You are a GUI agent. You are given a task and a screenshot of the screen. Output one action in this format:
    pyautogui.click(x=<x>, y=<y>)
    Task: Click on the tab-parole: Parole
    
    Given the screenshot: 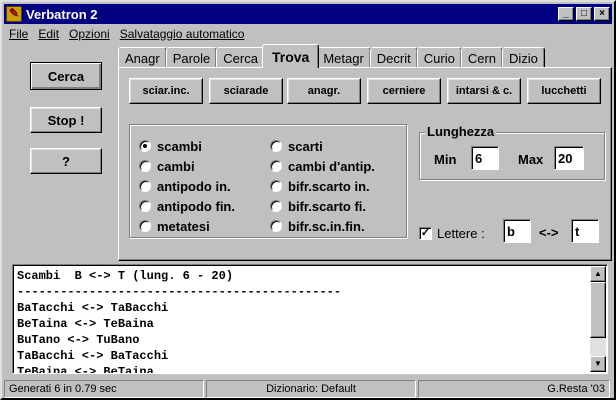 What is the action you would take?
    pyautogui.click(x=191, y=57)
    